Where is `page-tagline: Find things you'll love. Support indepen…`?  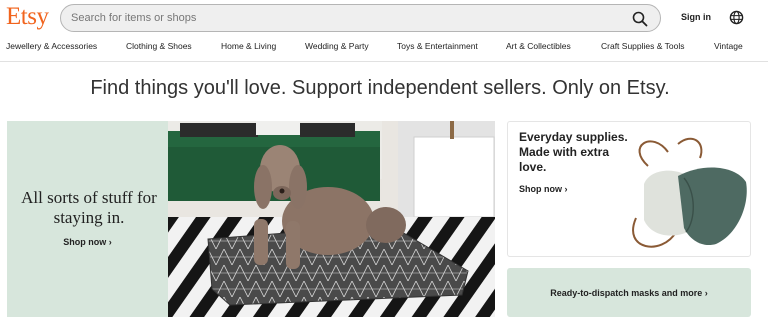
page-tagline: Find things you'll love. Support indepen… is located at coordinates (380, 88).